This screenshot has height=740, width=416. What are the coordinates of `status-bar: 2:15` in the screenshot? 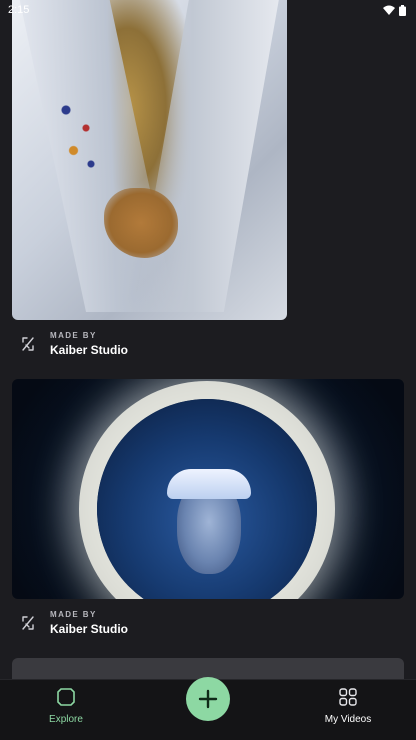 It's located at (208, 10).